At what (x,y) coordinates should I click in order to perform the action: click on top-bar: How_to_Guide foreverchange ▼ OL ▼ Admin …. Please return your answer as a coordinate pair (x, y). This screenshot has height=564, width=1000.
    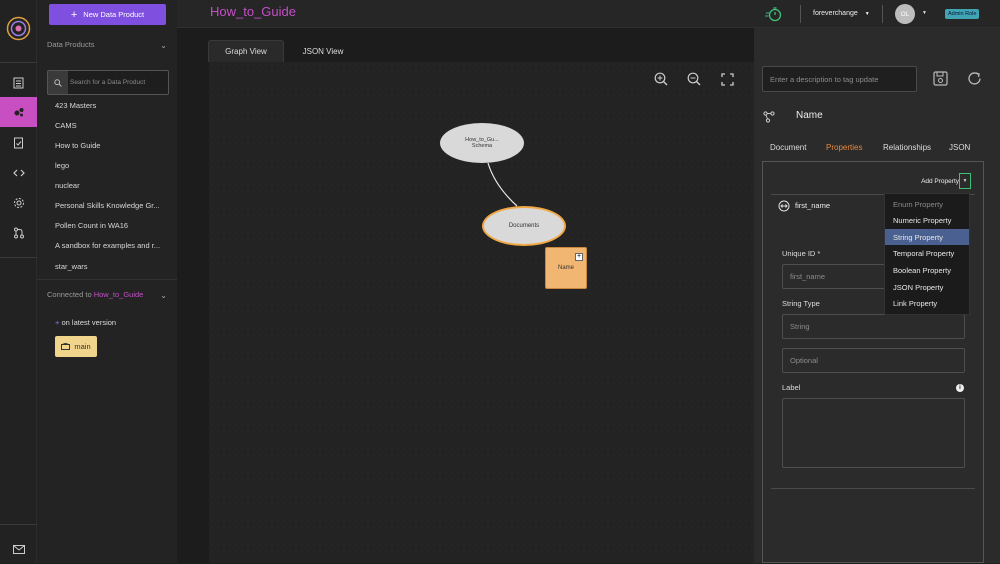
    Looking at the image, I should click on (588, 14).